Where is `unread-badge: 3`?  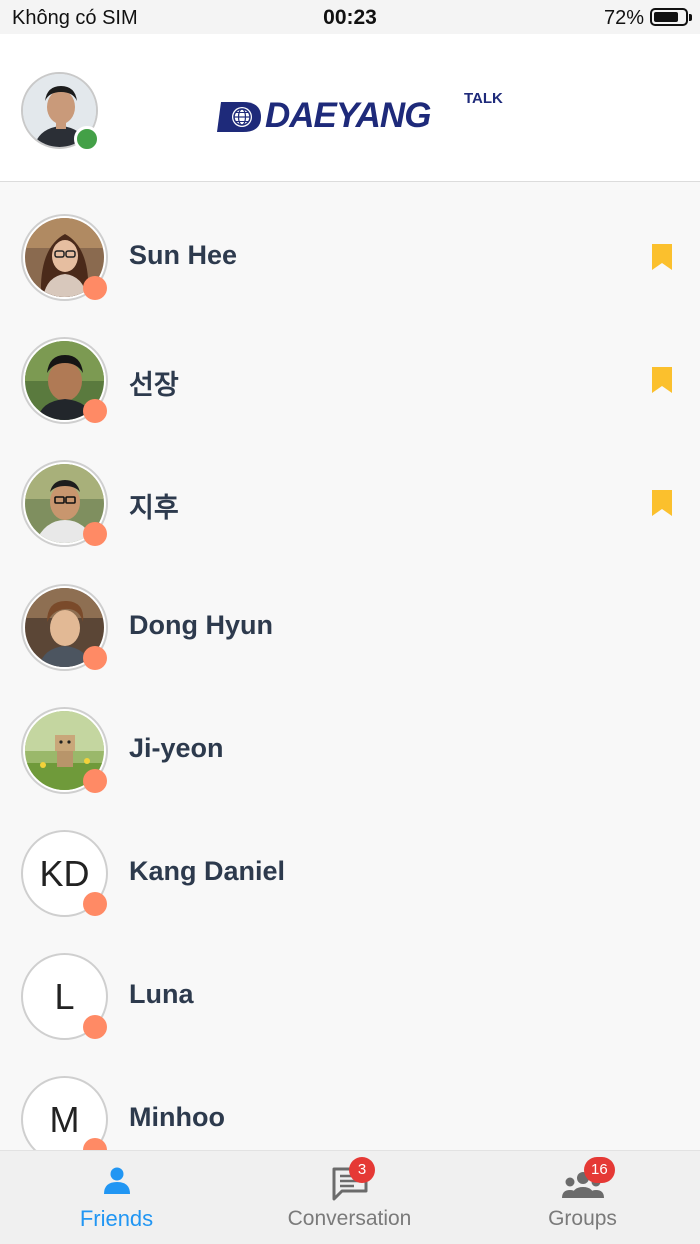
unread-badge: 3 is located at coordinates (362, 1170).